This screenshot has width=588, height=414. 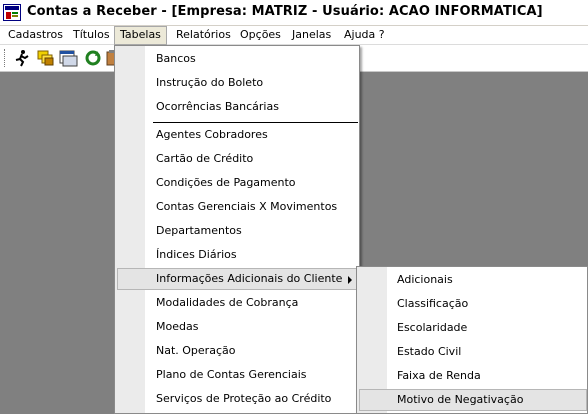 I want to click on menu-item-contas-gerenciais-movimentos: Contas Gerenciais X Movimentos, so click(x=246, y=207).